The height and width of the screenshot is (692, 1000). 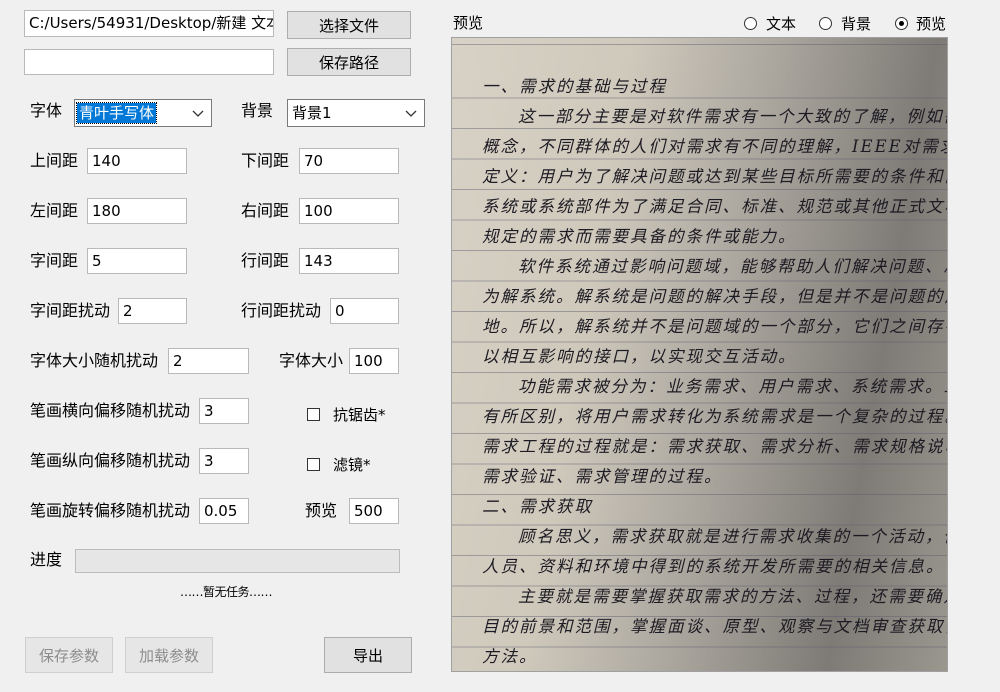 What do you see at coordinates (54, 160) in the screenshot?
I see `top-margin-label: 上间距` at bounding box center [54, 160].